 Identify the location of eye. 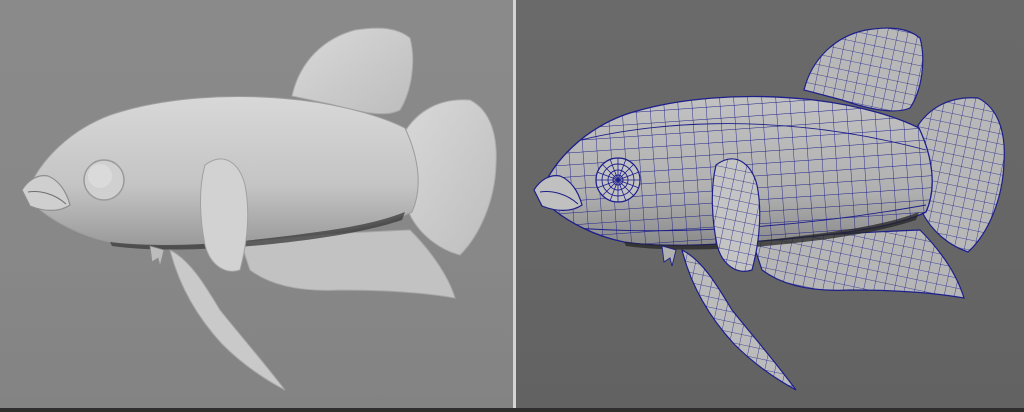
(618, 180).